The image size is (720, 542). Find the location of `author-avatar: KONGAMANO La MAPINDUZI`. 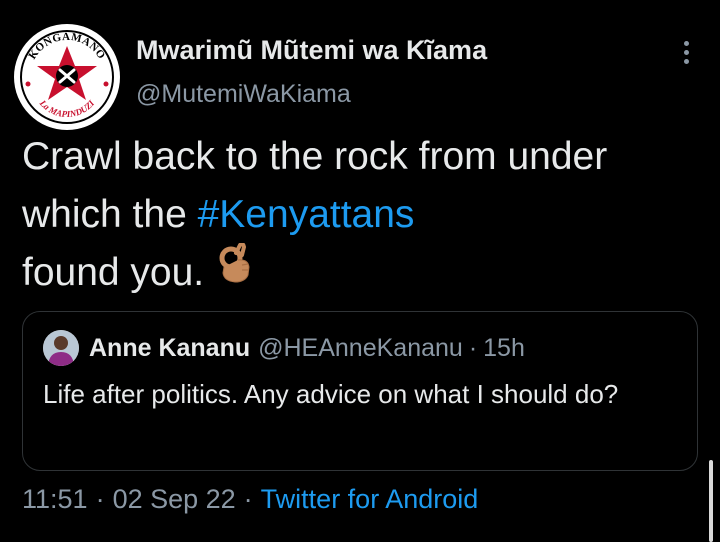

author-avatar: KONGAMANO La MAPINDUZI is located at coordinates (67, 77).